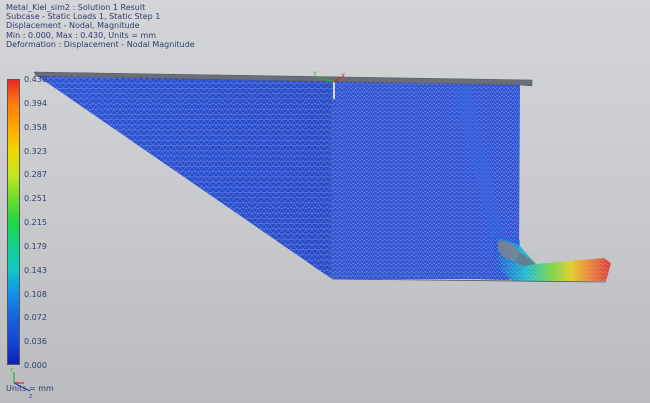 The width and height of the screenshot is (650, 403). What do you see at coordinates (35, 294) in the screenshot?
I see `legend-tick-label: 0.108` at bounding box center [35, 294].